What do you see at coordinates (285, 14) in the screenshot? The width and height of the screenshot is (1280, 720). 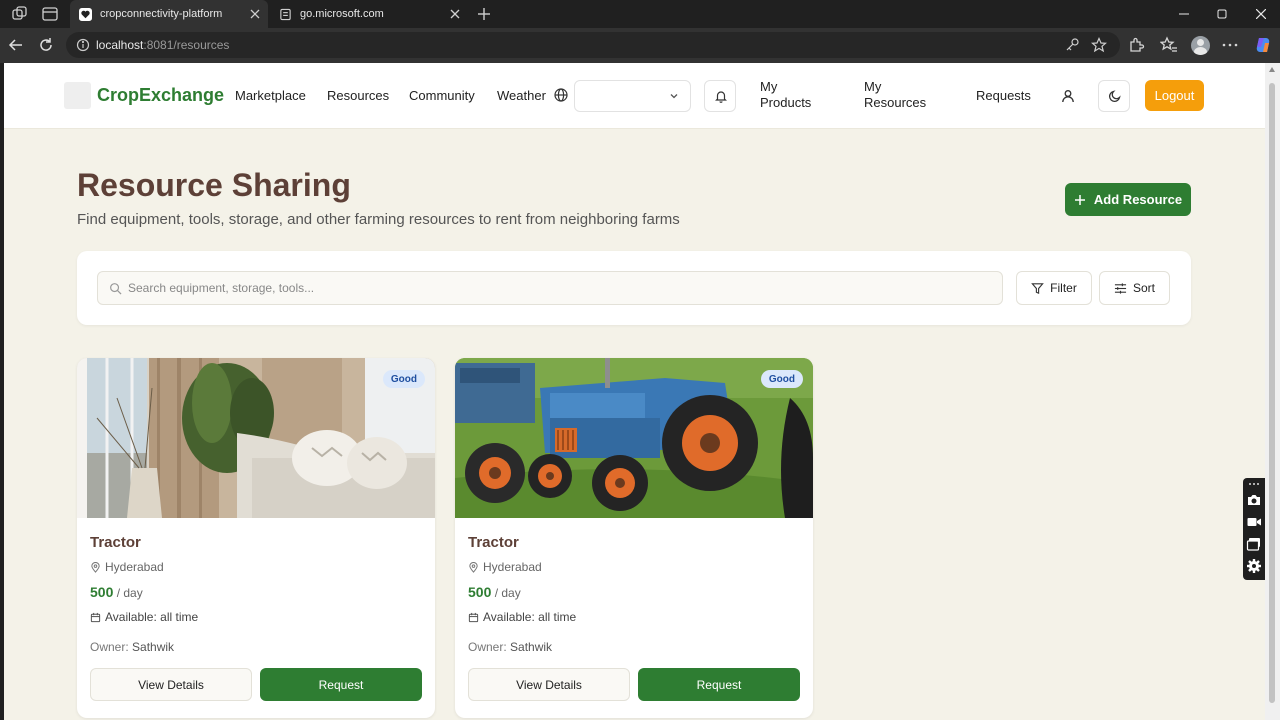 I see `page-favicon-icon` at bounding box center [285, 14].